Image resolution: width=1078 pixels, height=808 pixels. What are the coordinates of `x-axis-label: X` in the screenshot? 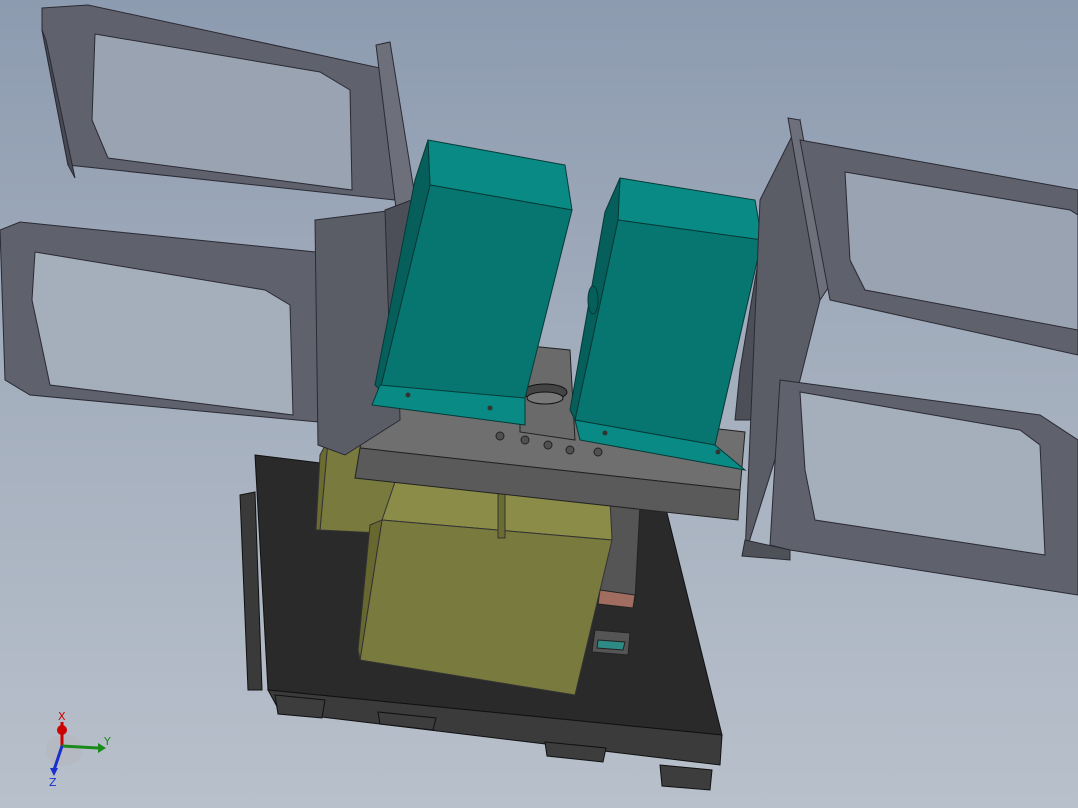 It's located at (62, 716).